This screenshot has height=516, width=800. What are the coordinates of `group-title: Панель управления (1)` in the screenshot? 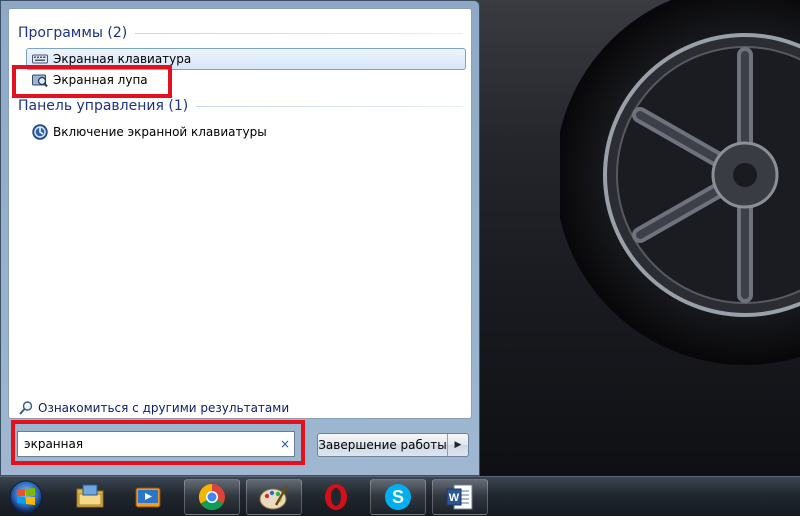 It's located at (103, 106).